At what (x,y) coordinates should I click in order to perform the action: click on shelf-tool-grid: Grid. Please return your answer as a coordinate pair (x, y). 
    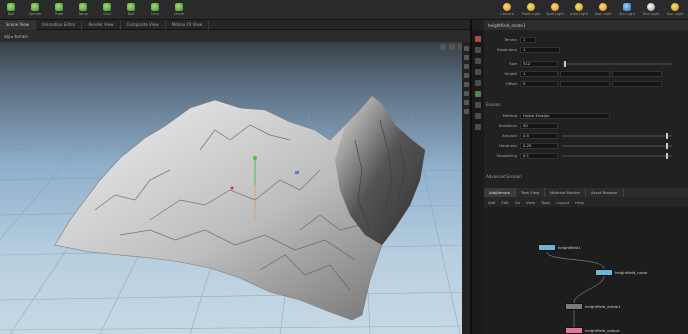
    Looking at the image, I should click on (107, 10).